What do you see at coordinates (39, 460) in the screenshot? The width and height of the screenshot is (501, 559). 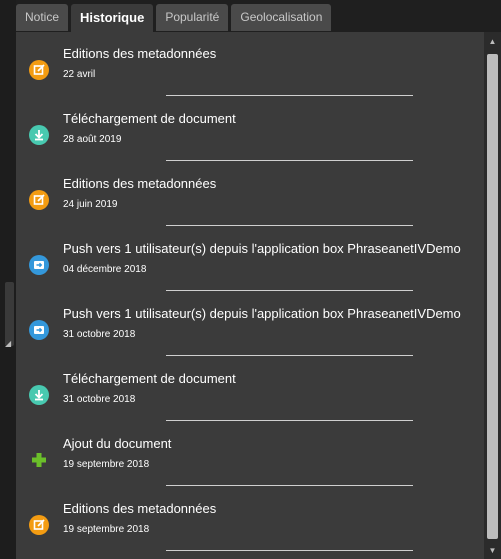 I see `add-icon` at bounding box center [39, 460].